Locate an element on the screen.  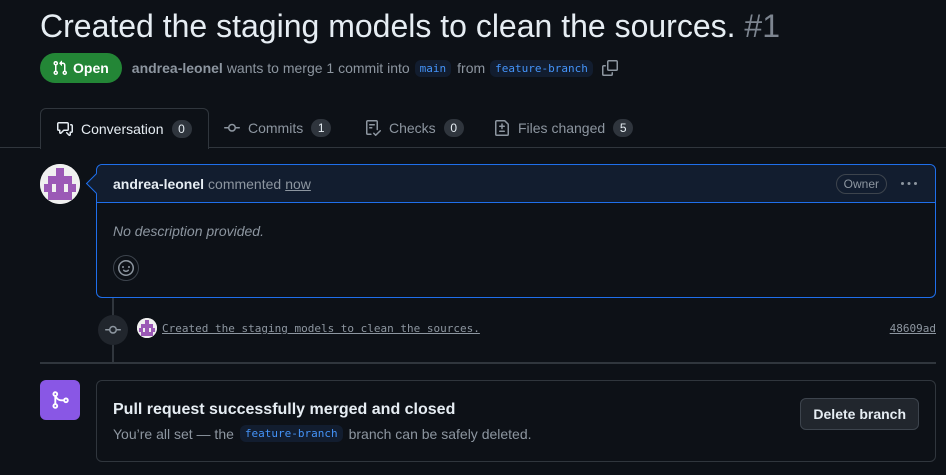
head-branch: feature-branch is located at coordinates (541, 68).